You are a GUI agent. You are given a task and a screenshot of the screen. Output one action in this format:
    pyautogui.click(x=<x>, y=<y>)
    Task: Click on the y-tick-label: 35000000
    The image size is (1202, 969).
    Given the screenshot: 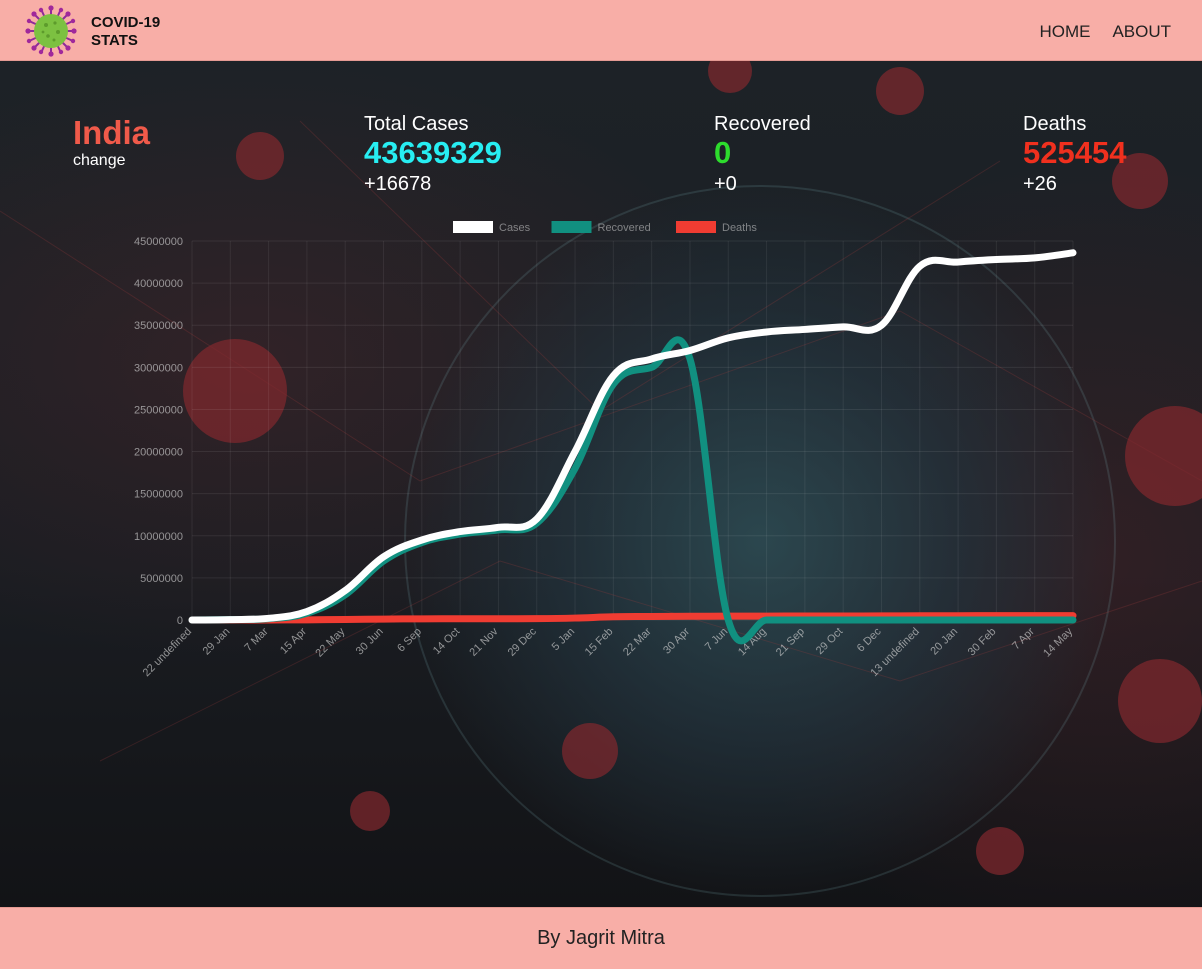 What is the action you would take?
    pyautogui.click(x=158, y=326)
    